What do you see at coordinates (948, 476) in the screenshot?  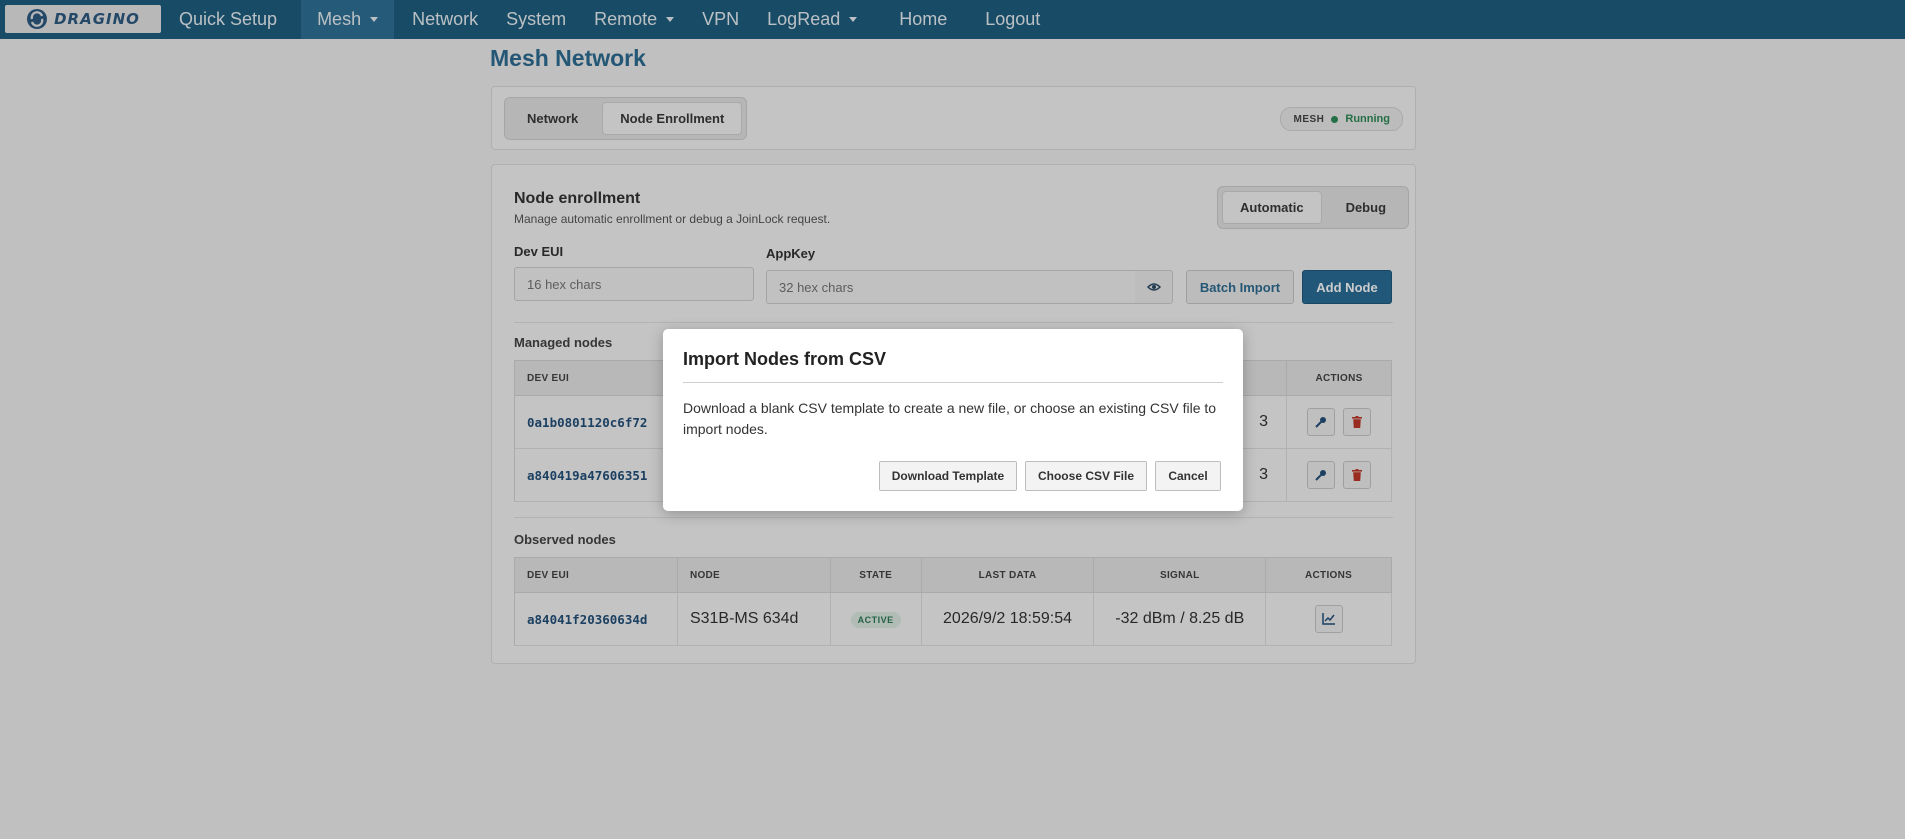 I see `download-template-button: Download Template` at bounding box center [948, 476].